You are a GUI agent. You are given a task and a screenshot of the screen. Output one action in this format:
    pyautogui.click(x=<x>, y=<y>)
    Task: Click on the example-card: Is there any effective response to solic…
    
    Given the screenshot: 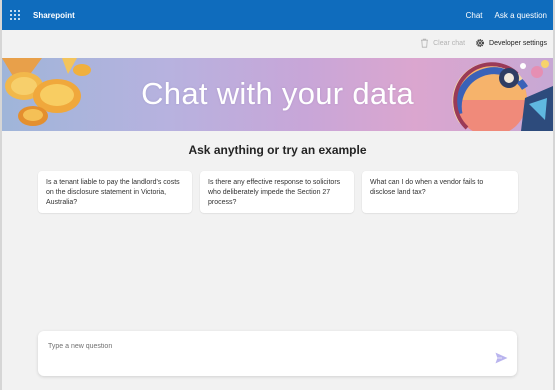 What is the action you would take?
    pyautogui.click(x=277, y=192)
    